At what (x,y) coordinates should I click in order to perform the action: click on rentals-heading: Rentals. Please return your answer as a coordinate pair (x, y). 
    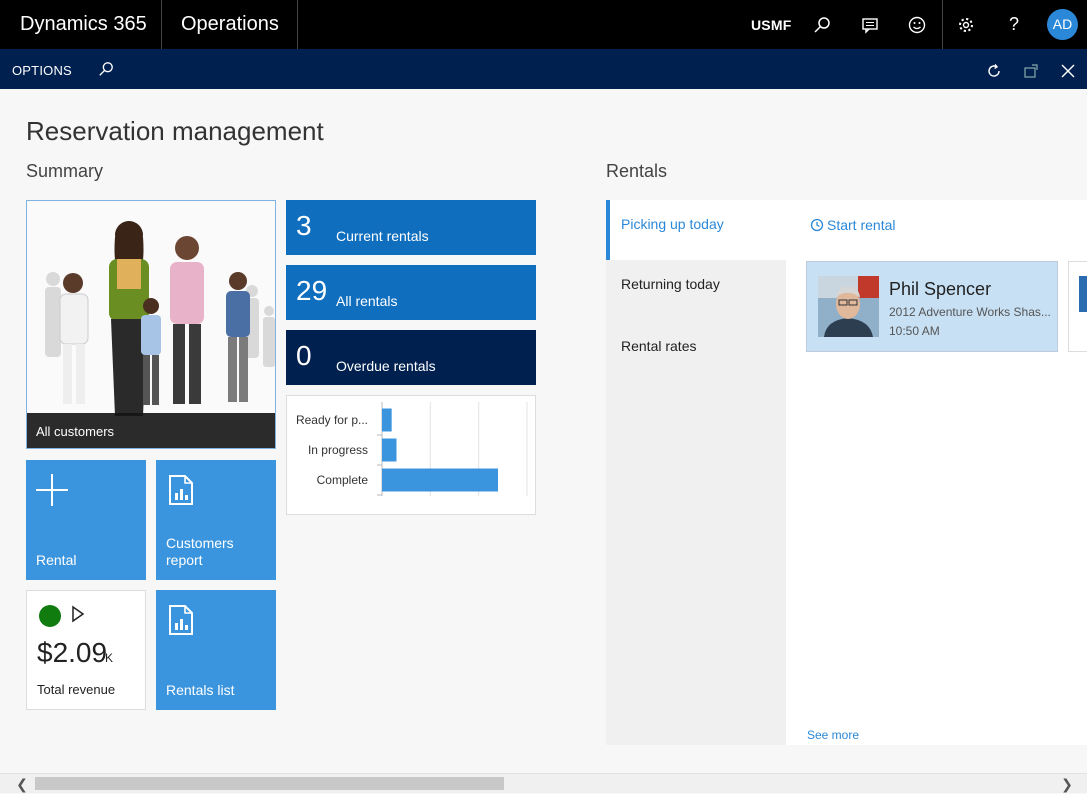
    Looking at the image, I should click on (637, 171).